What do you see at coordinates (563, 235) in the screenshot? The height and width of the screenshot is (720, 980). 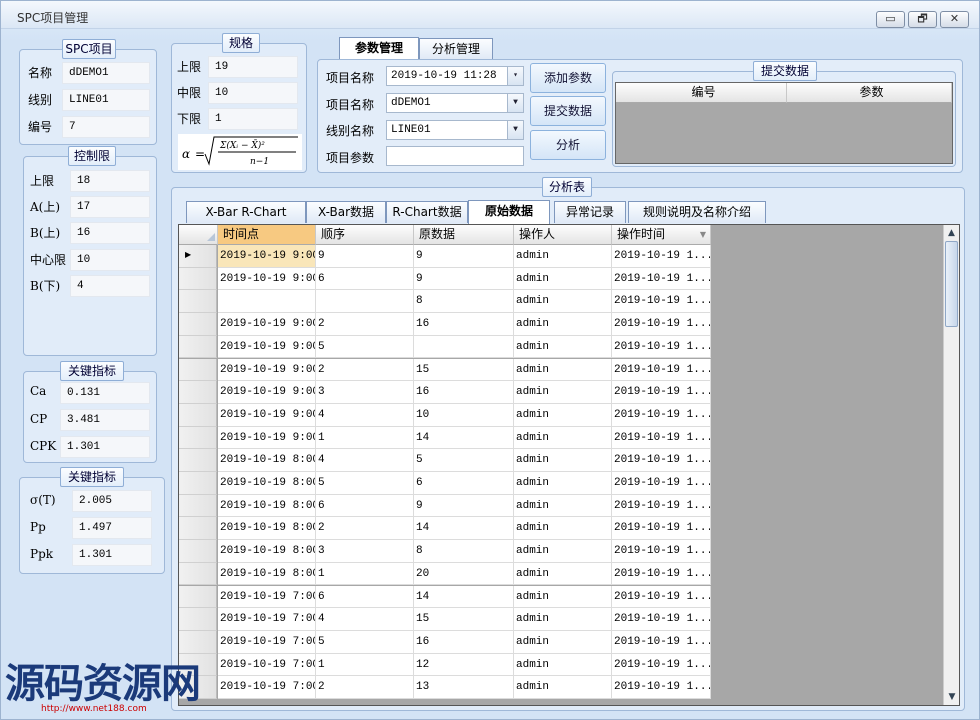 I see `col-header-operator: 操作人` at bounding box center [563, 235].